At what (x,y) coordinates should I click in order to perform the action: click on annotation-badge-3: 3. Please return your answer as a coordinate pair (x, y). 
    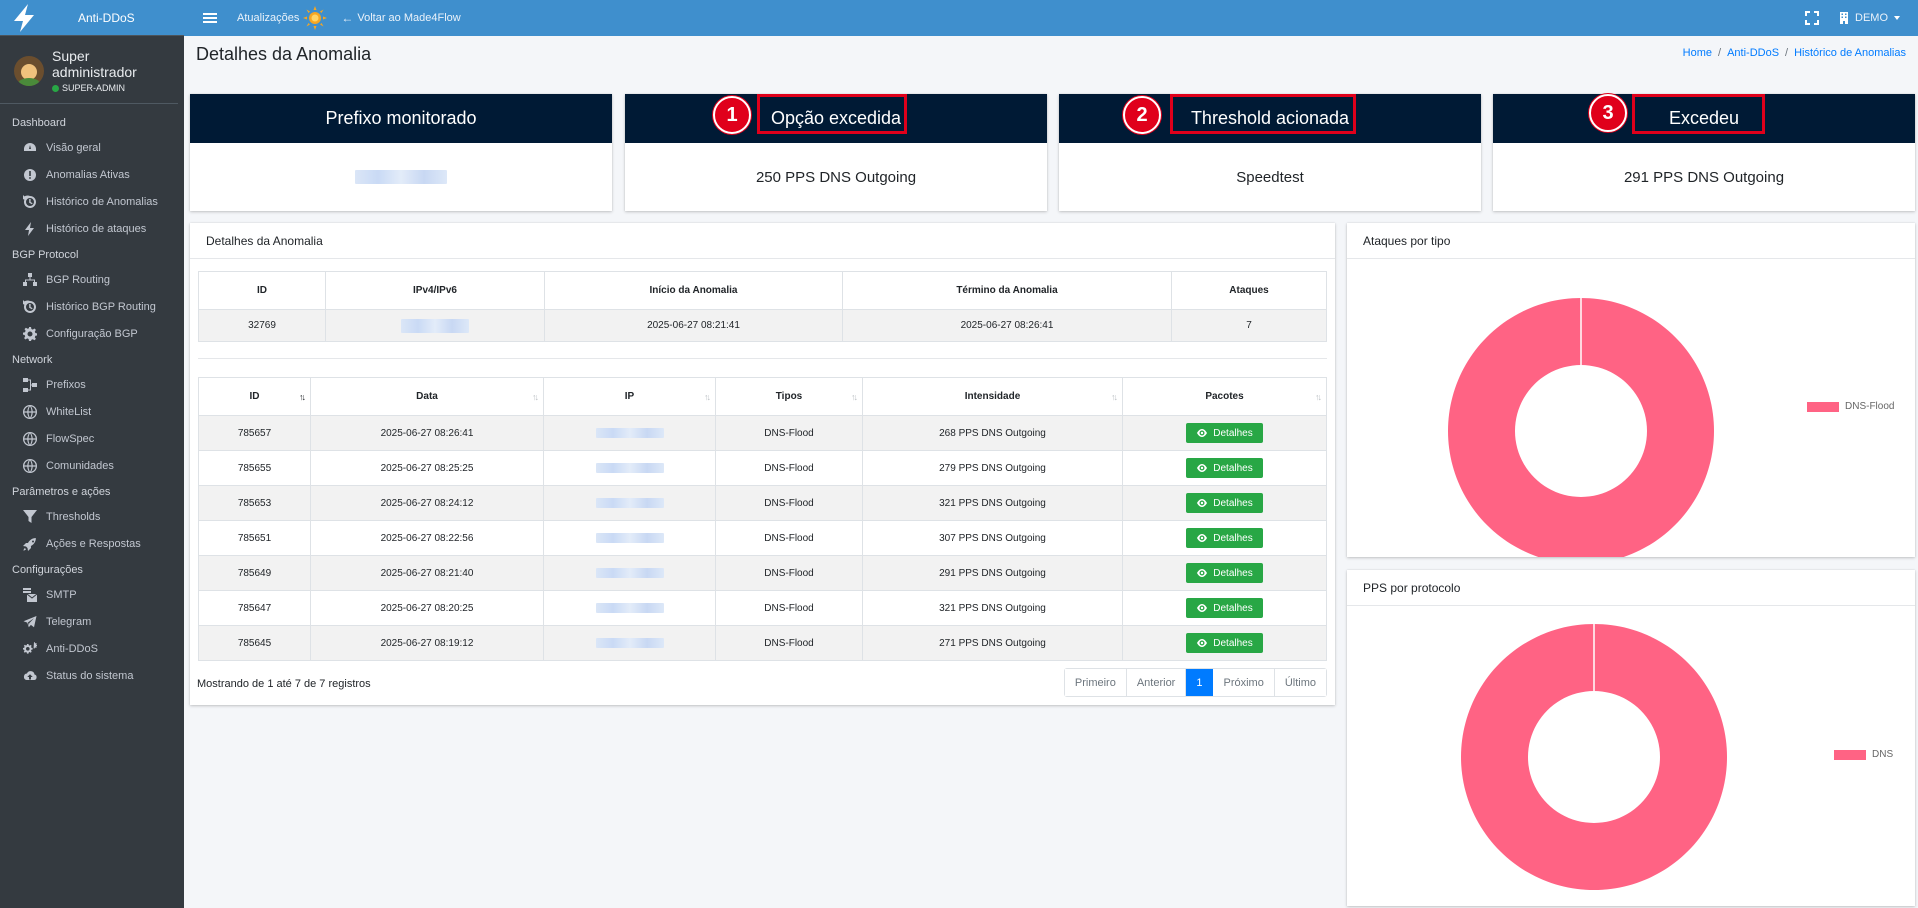
    Looking at the image, I should click on (1608, 113).